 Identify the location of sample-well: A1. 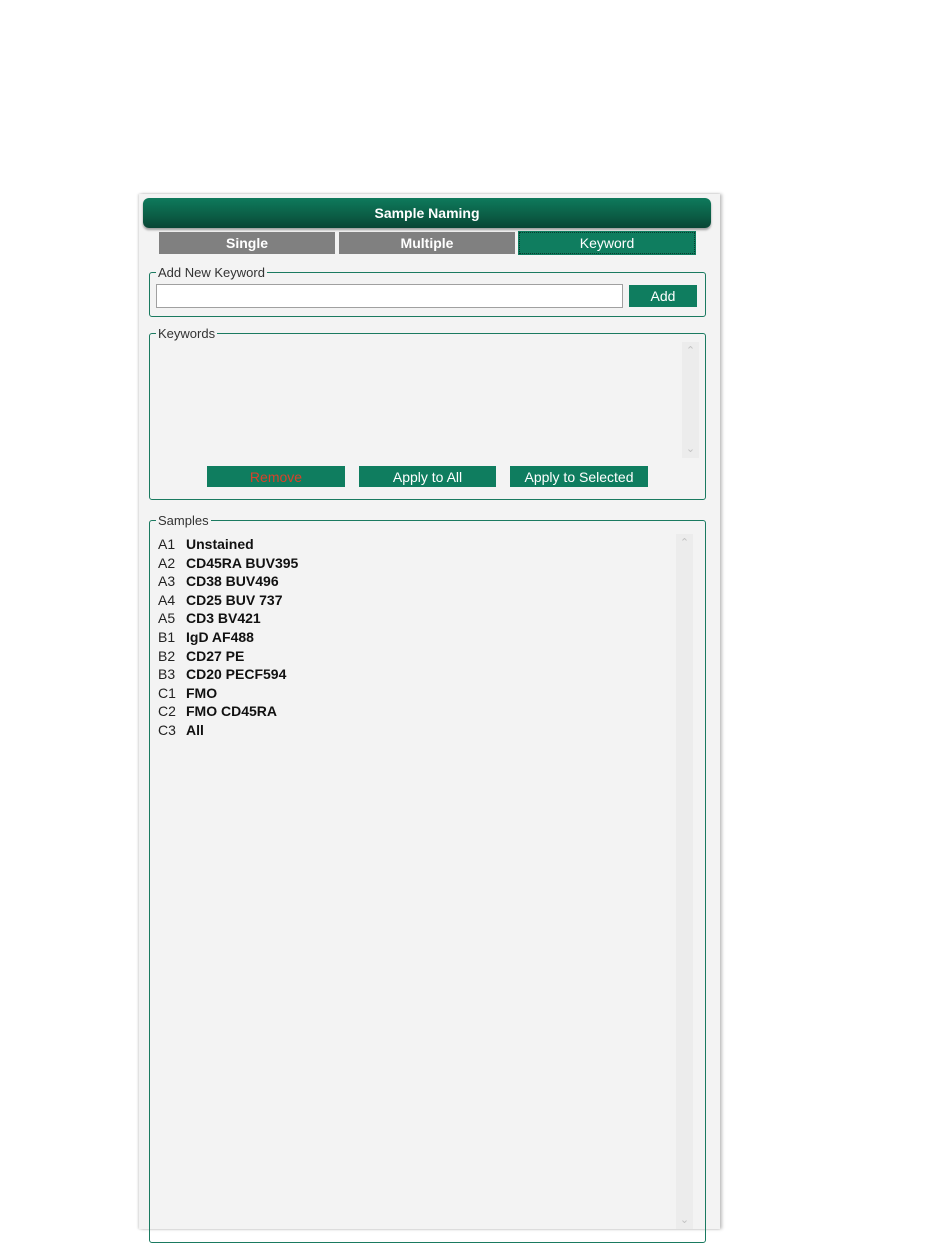
(167, 544).